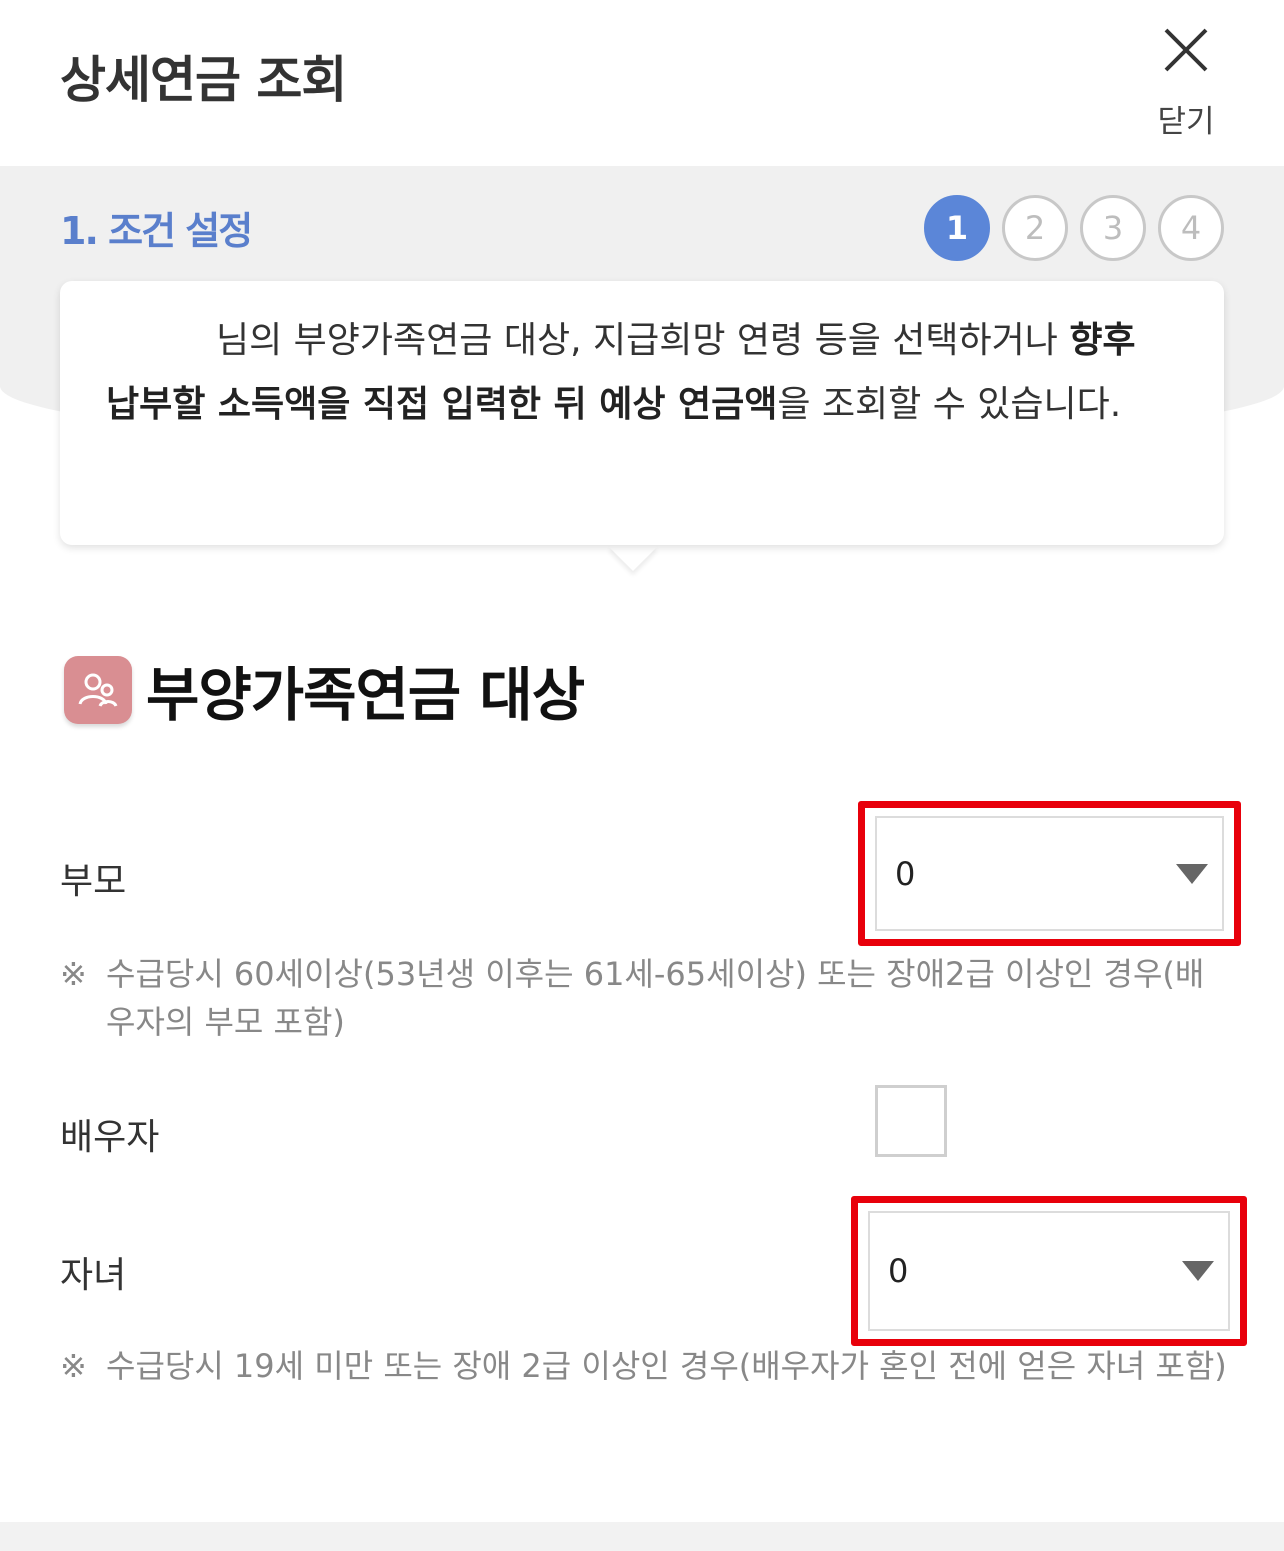 Image resolution: width=1284 pixels, height=1551 pixels. Describe the element at coordinates (898, 1271) in the screenshot. I see `children-select-value: 0` at that location.